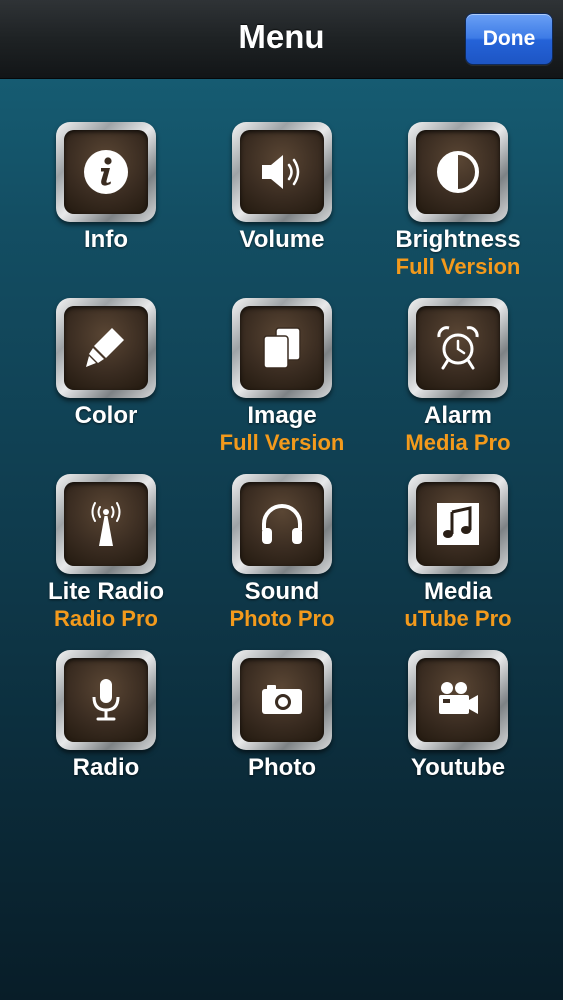 Image resolution: width=563 pixels, height=1000 pixels. I want to click on menu-tile-alarm: Full Version Alarm, so click(458, 351).